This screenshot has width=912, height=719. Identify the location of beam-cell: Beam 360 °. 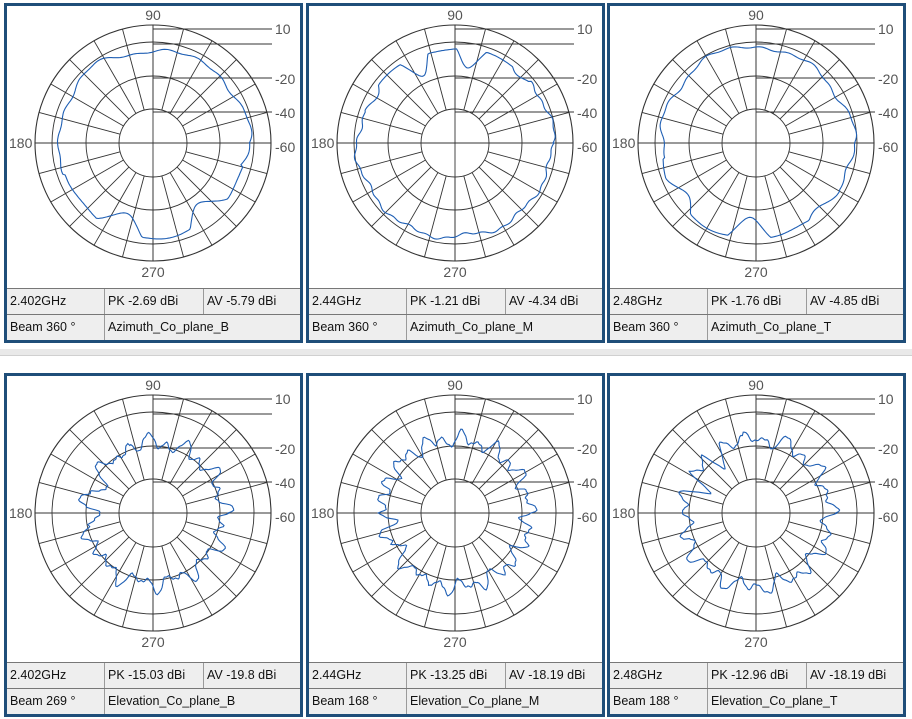
(56, 327).